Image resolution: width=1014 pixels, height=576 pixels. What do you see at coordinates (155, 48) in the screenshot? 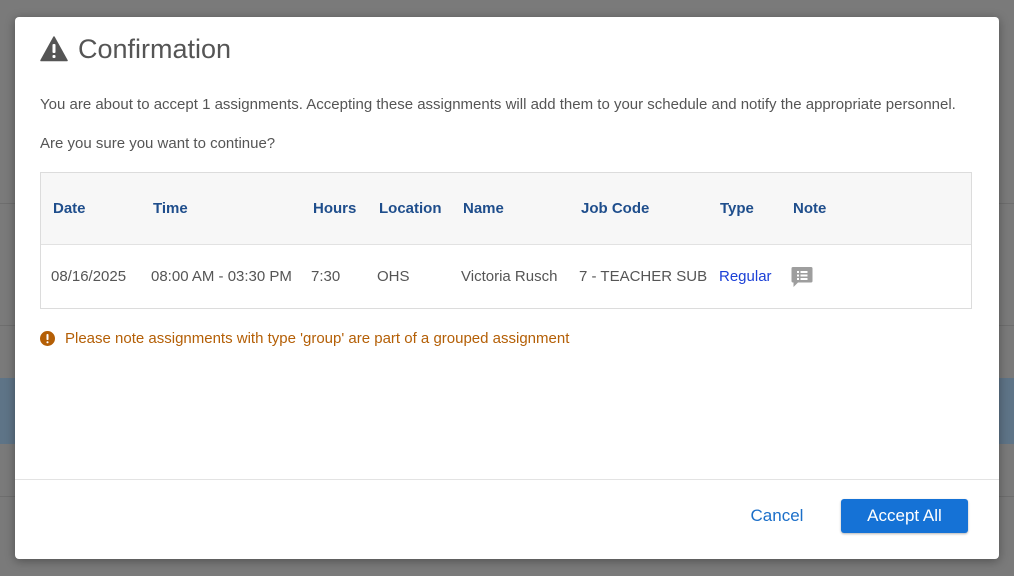
I see `dialog-title: Confirmation` at bounding box center [155, 48].